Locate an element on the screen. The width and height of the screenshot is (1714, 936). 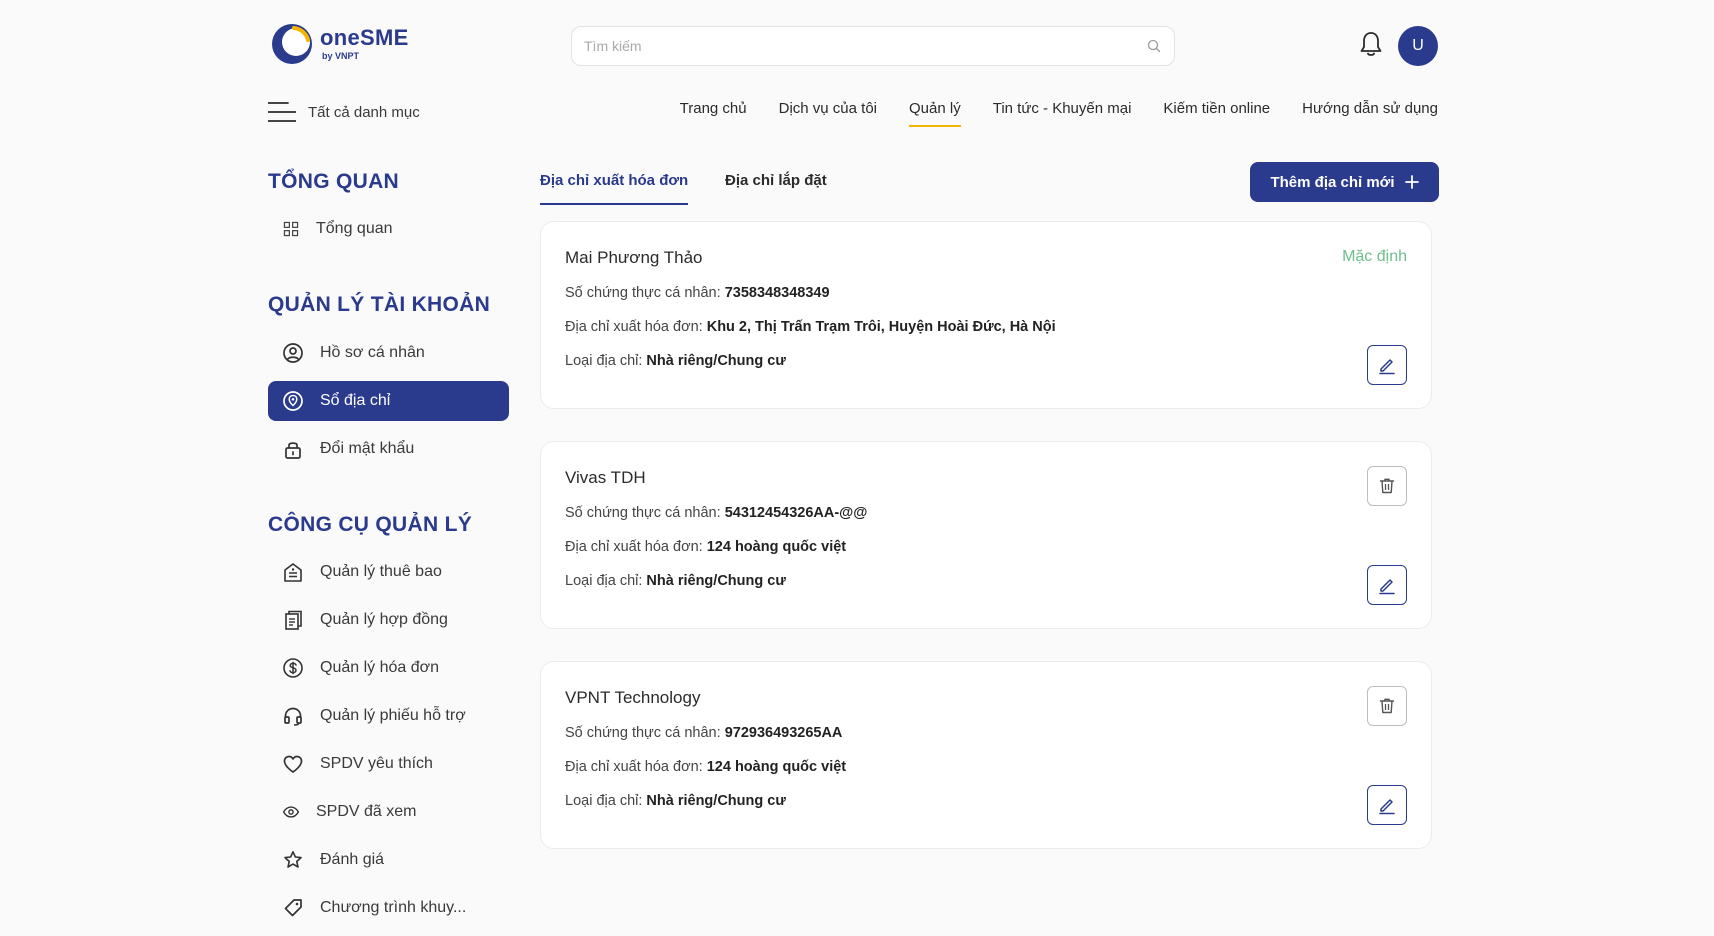
star-icon is located at coordinates (293, 859).